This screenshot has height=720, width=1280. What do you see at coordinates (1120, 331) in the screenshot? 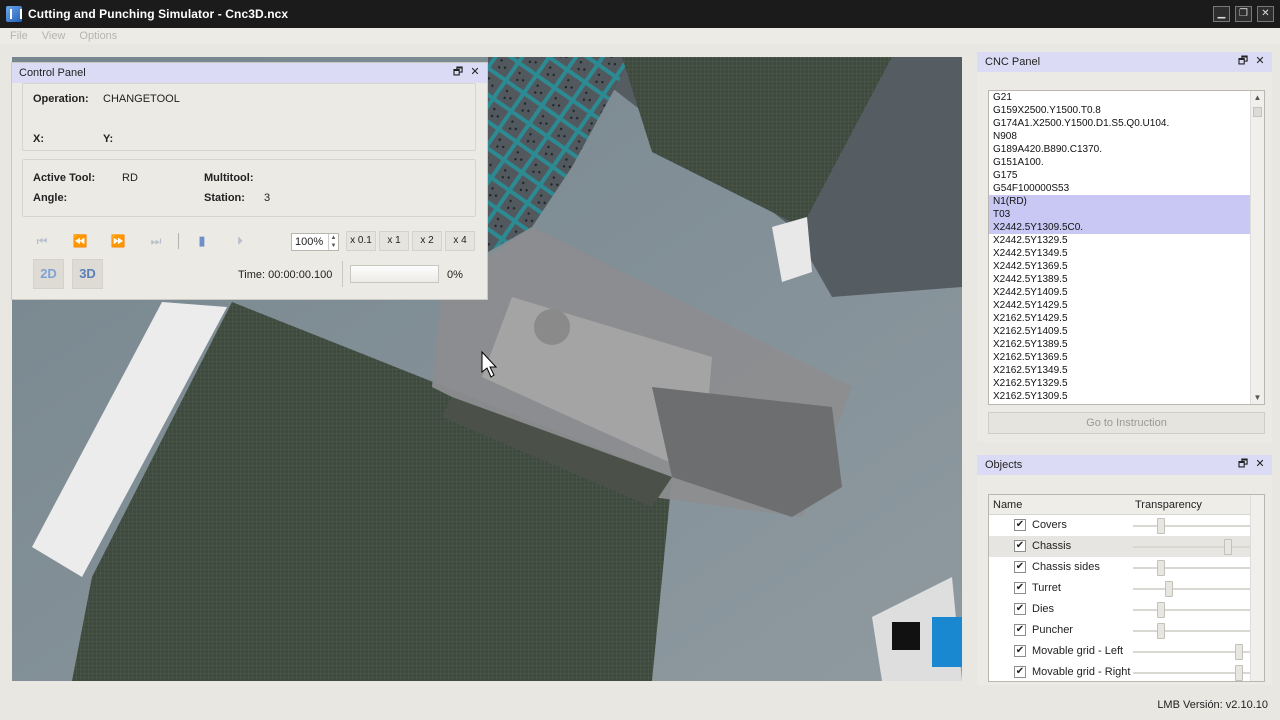
I see `cnc-line: X2162.5Y1409.5` at bounding box center [1120, 331].